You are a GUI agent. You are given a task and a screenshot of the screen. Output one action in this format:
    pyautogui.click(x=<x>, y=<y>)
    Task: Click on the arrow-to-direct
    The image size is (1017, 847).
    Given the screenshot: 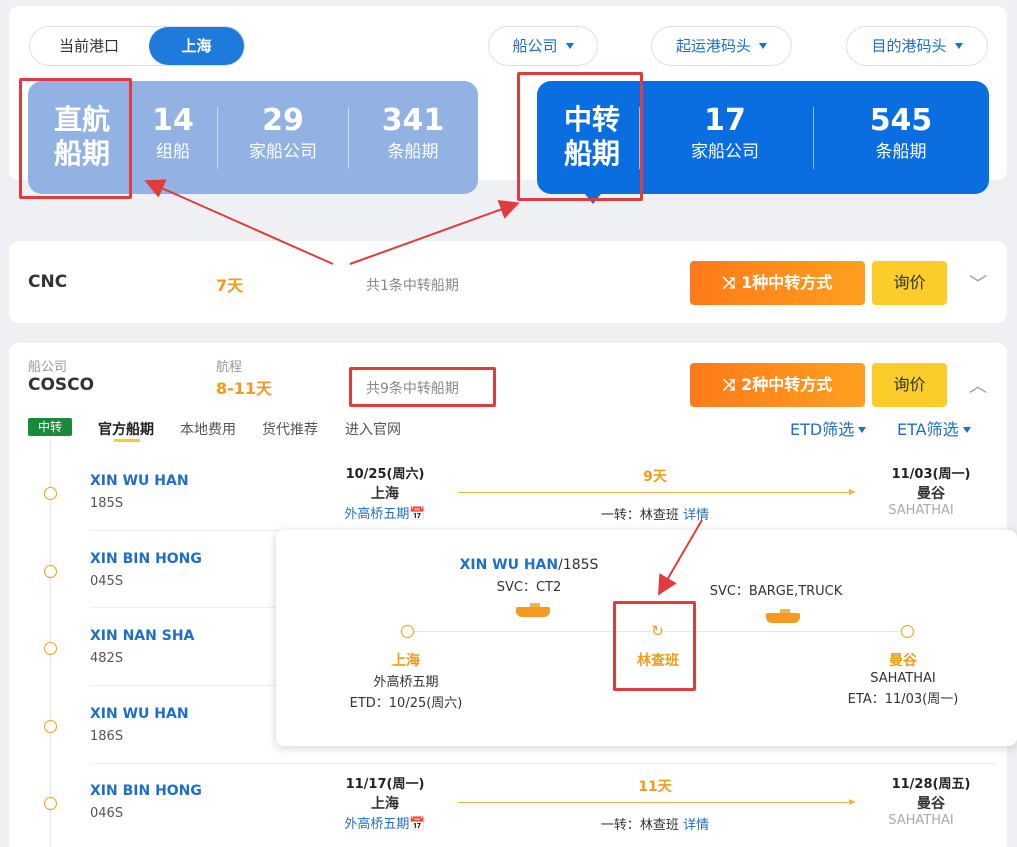 What is the action you would take?
    pyautogui.click(x=239, y=222)
    